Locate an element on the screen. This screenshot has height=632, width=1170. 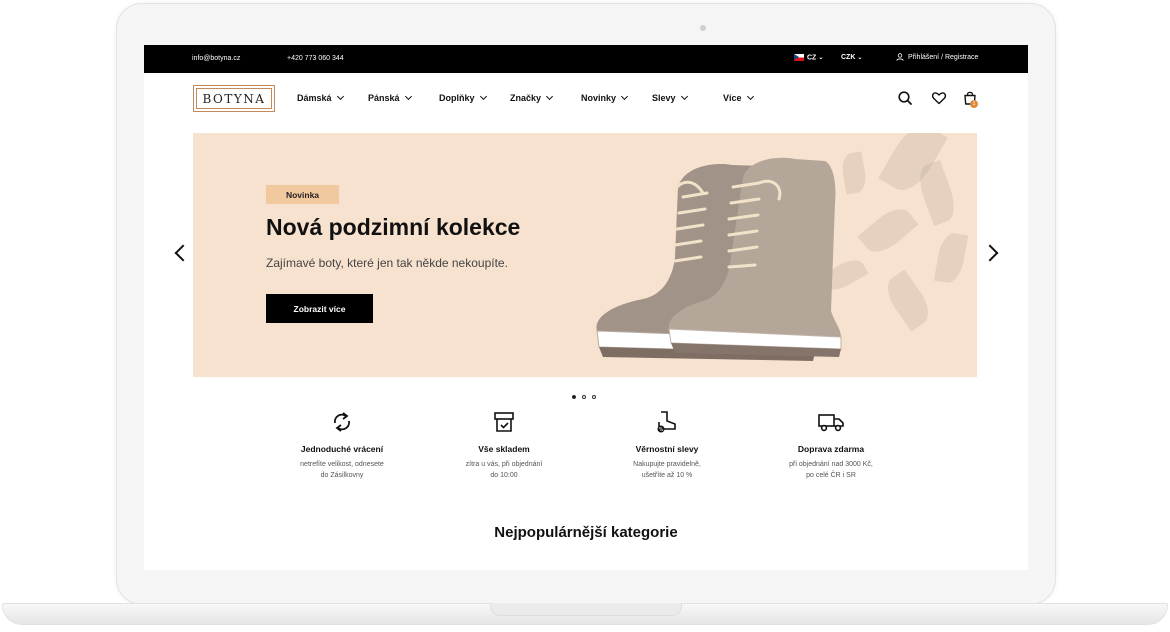
refresh-icon is located at coordinates (342, 422).